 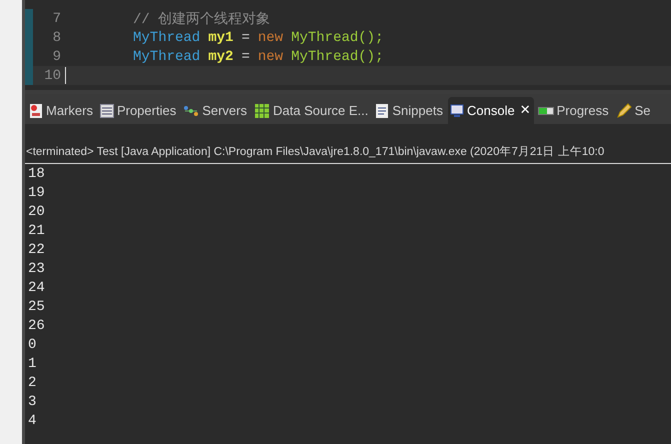 What do you see at coordinates (36, 308) in the screenshot?
I see `console-output-line: 25` at bounding box center [36, 308].